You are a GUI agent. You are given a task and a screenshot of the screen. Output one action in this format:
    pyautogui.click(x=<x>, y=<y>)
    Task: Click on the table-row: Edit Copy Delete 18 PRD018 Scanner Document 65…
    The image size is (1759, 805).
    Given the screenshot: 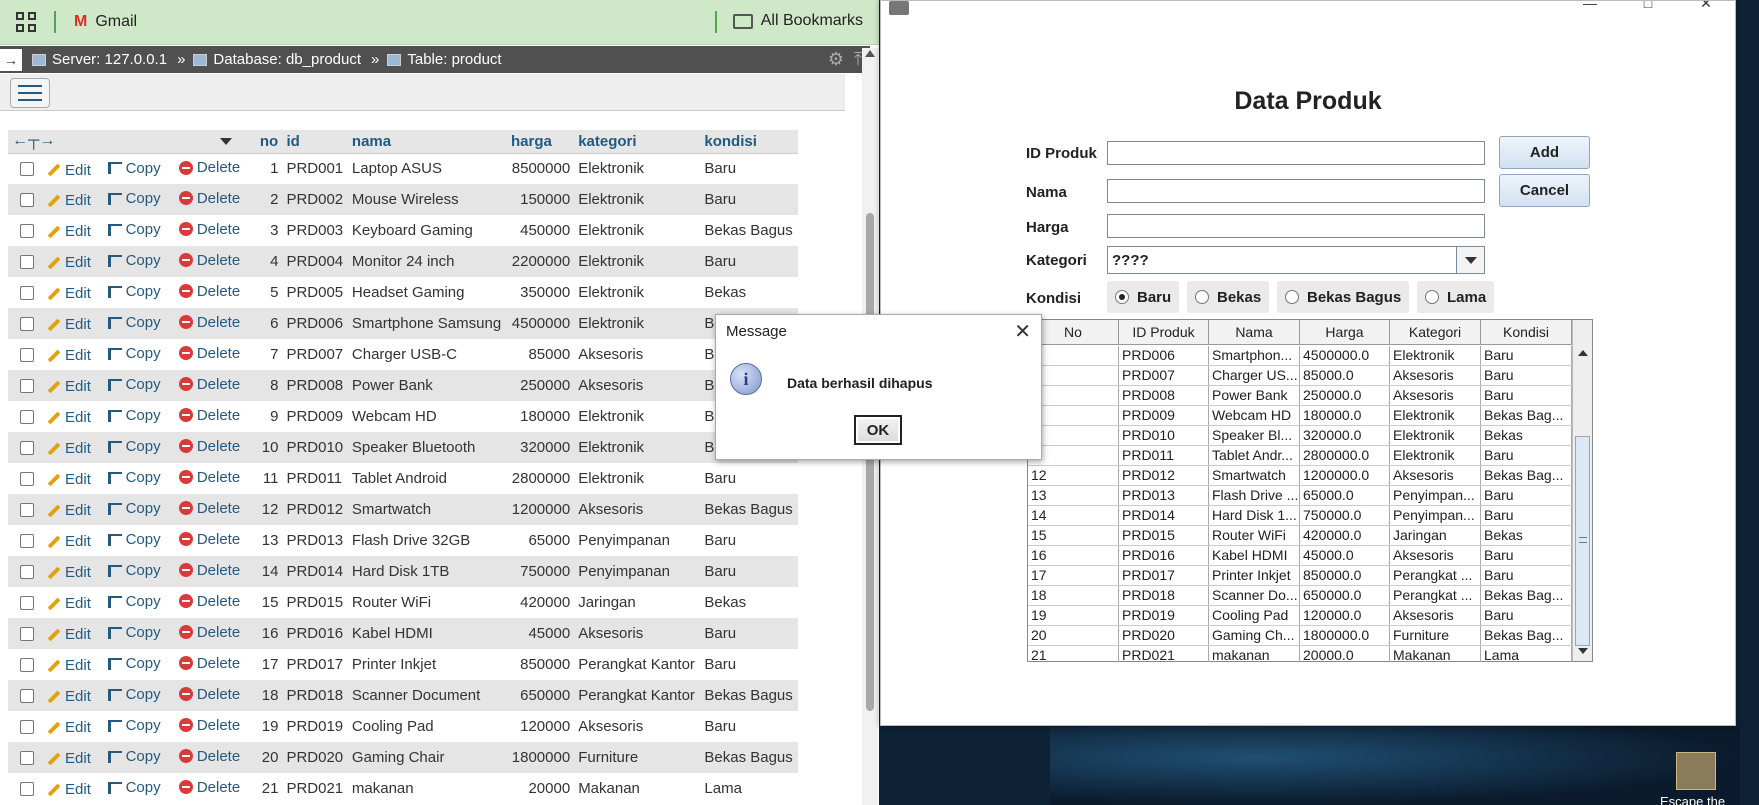 What is the action you would take?
    pyautogui.click(x=403, y=695)
    